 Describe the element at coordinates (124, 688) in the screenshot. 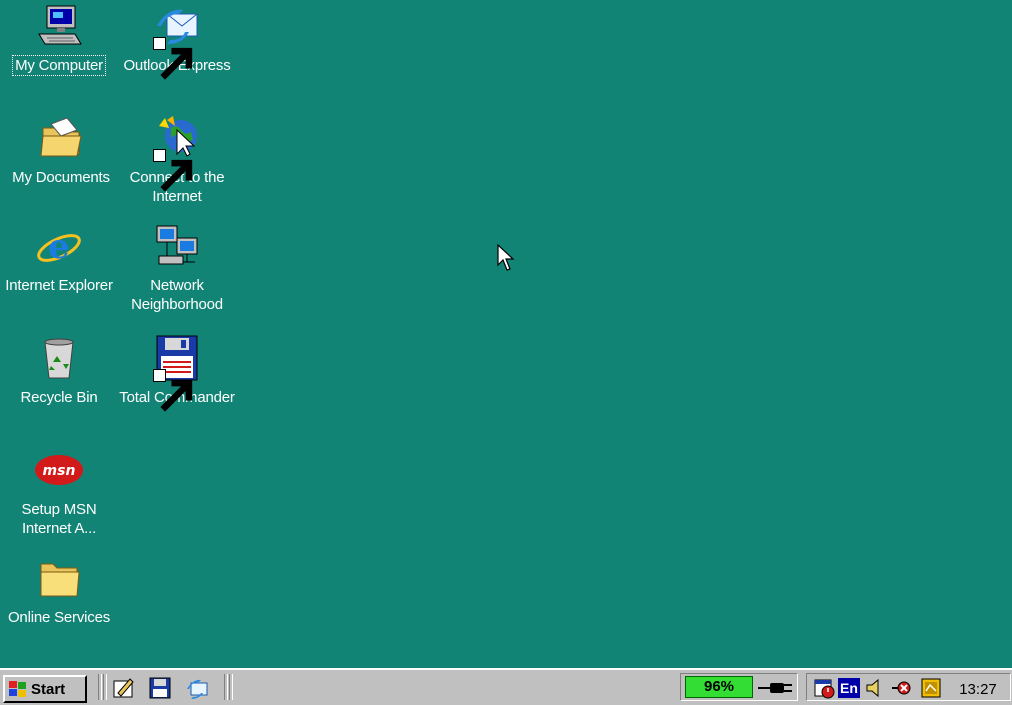

I see `desktop-show-icon` at that location.